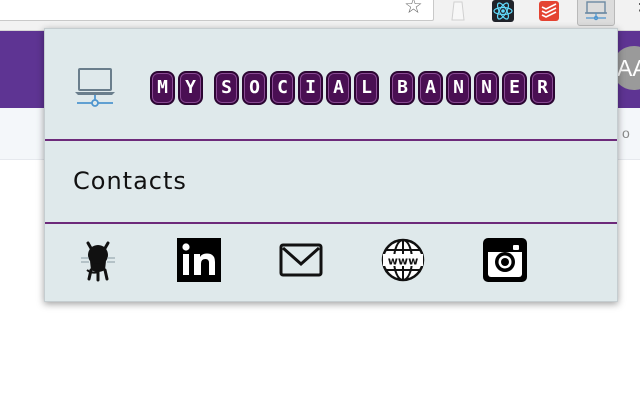 The image size is (640, 400). I want to click on banner-title-letter: Y, so click(190, 88).